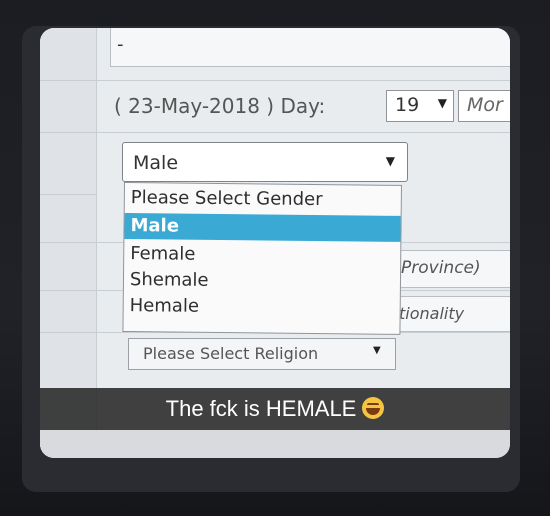  I want to click on day-value: 19, so click(407, 105).